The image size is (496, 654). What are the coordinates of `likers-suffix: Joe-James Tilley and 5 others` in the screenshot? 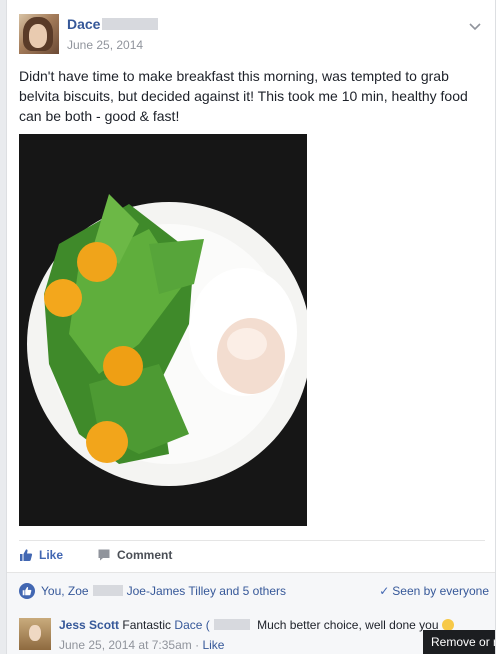 It's located at (206, 591).